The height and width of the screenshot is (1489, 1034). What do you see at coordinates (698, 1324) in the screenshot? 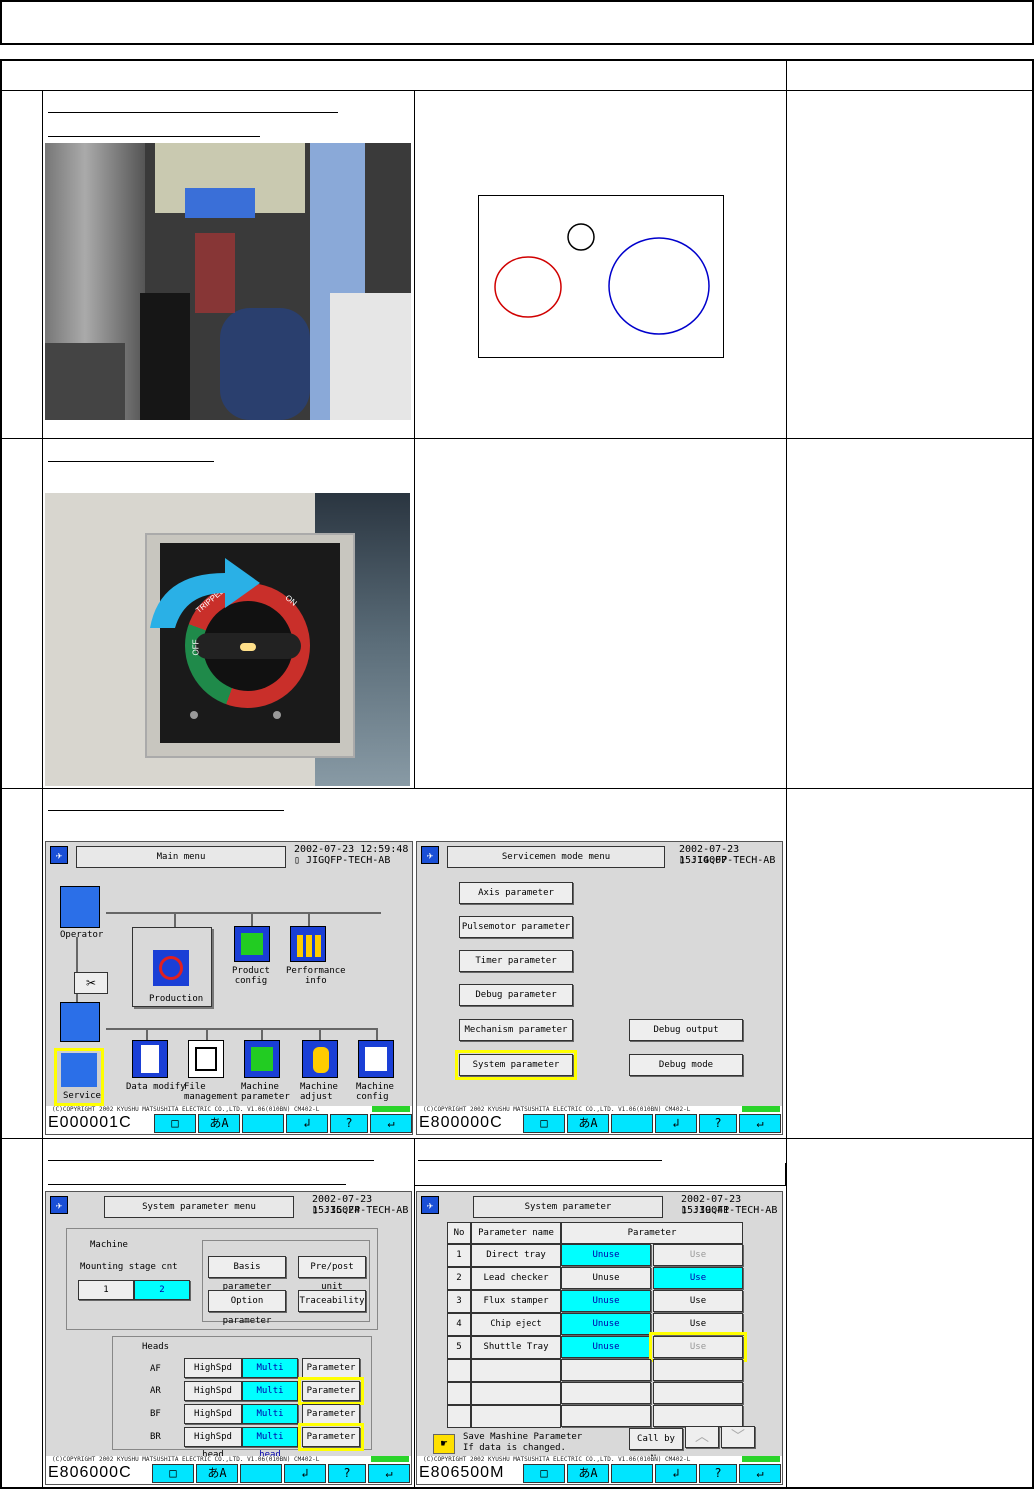
I see `row-4-use: Use` at bounding box center [698, 1324].